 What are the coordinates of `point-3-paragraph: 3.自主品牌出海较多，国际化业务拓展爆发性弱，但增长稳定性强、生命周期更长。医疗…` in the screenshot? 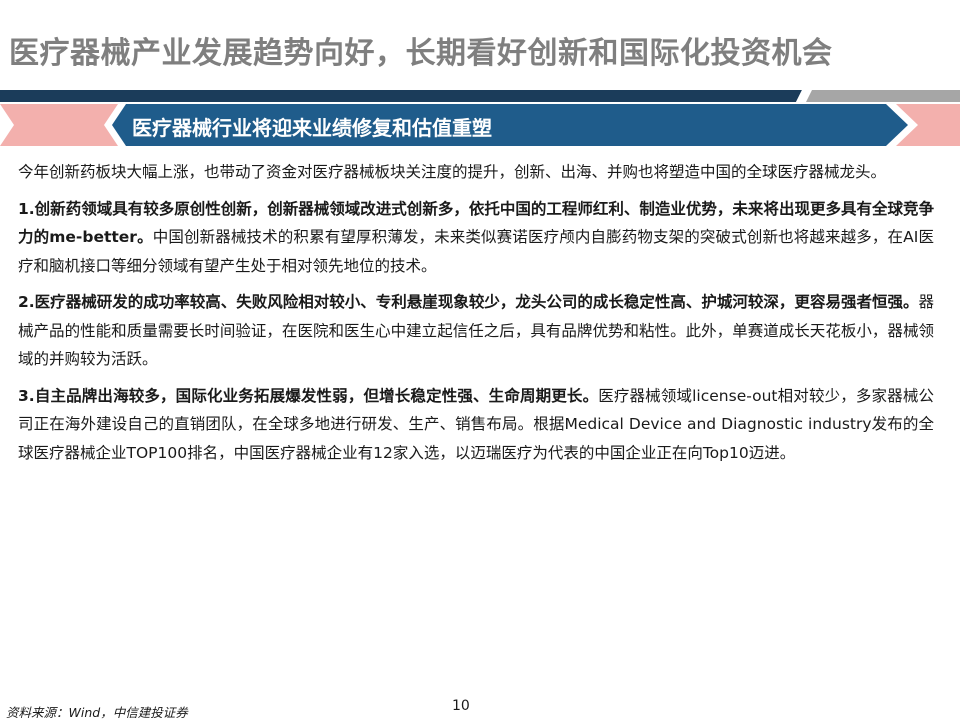 It's located at (476, 425).